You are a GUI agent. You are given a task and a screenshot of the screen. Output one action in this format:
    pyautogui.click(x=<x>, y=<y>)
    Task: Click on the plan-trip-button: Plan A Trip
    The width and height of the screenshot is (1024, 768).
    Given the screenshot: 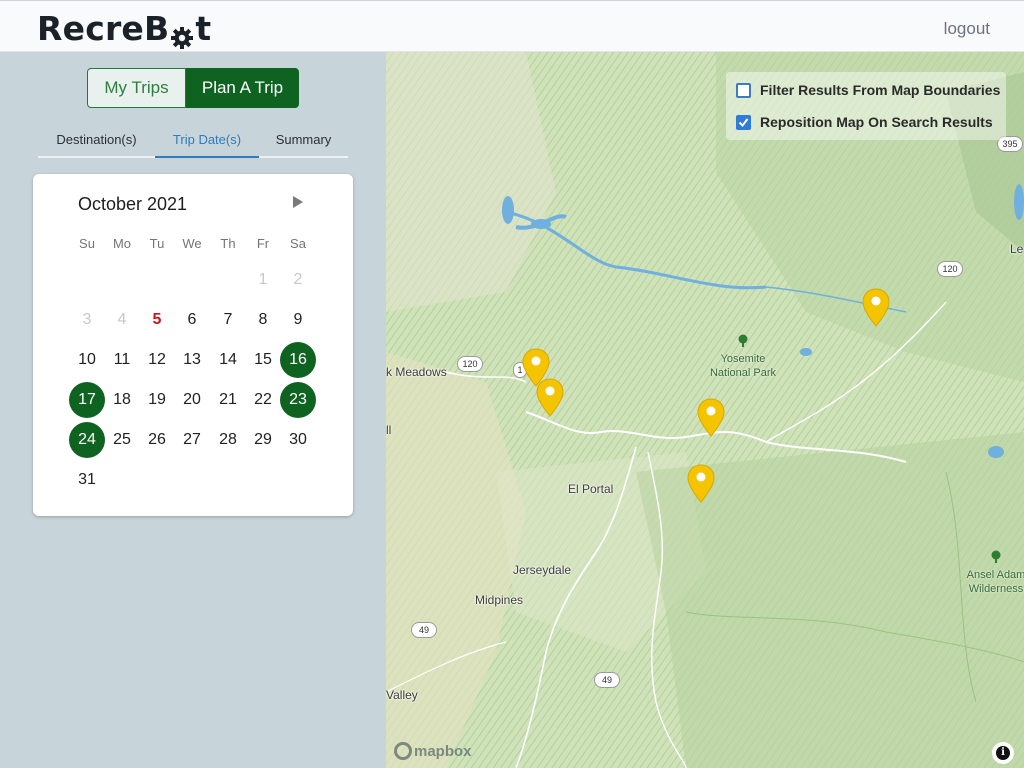 What is the action you would take?
    pyautogui.click(x=242, y=88)
    